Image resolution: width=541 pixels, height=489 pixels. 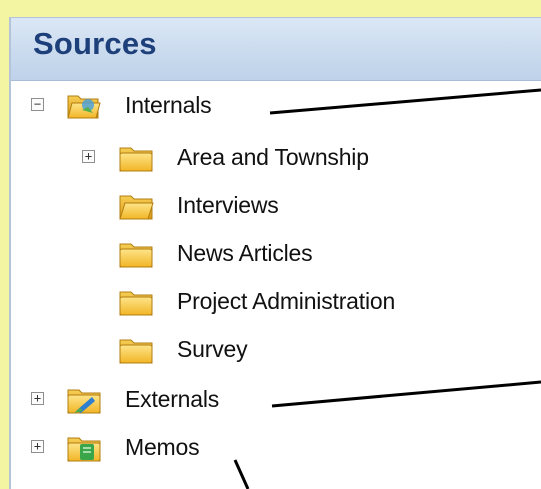 I want to click on callout-line-internals, so click(x=405, y=101).